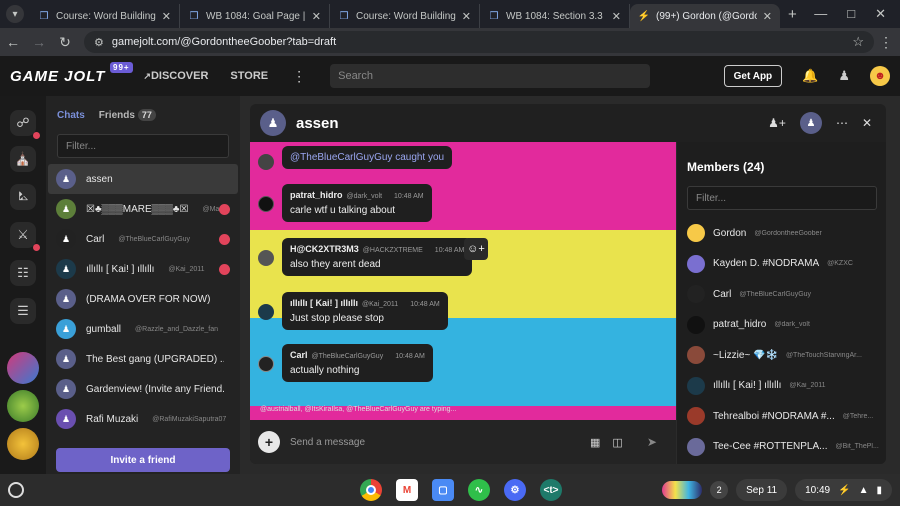 The height and width of the screenshot is (506, 900). What do you see at coordinates (65, 42) in the screenshot?
I see `reload-icon: ↻` at bounding box center [65, 42].